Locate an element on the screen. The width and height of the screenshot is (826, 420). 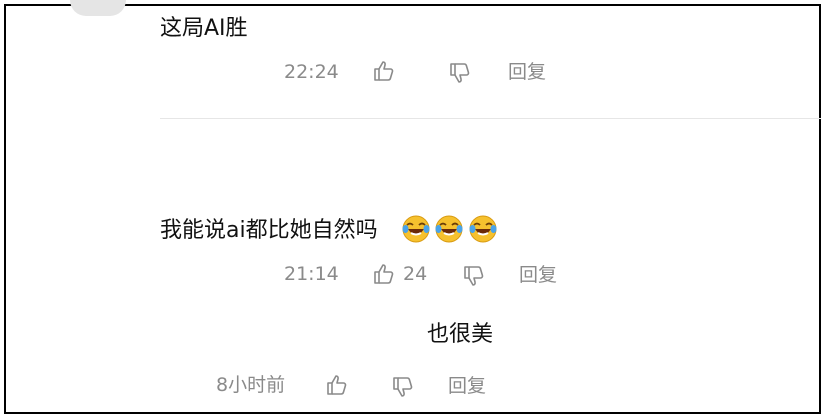
comment-timestamp: 8小时前 is located at coordinates (251, 385).